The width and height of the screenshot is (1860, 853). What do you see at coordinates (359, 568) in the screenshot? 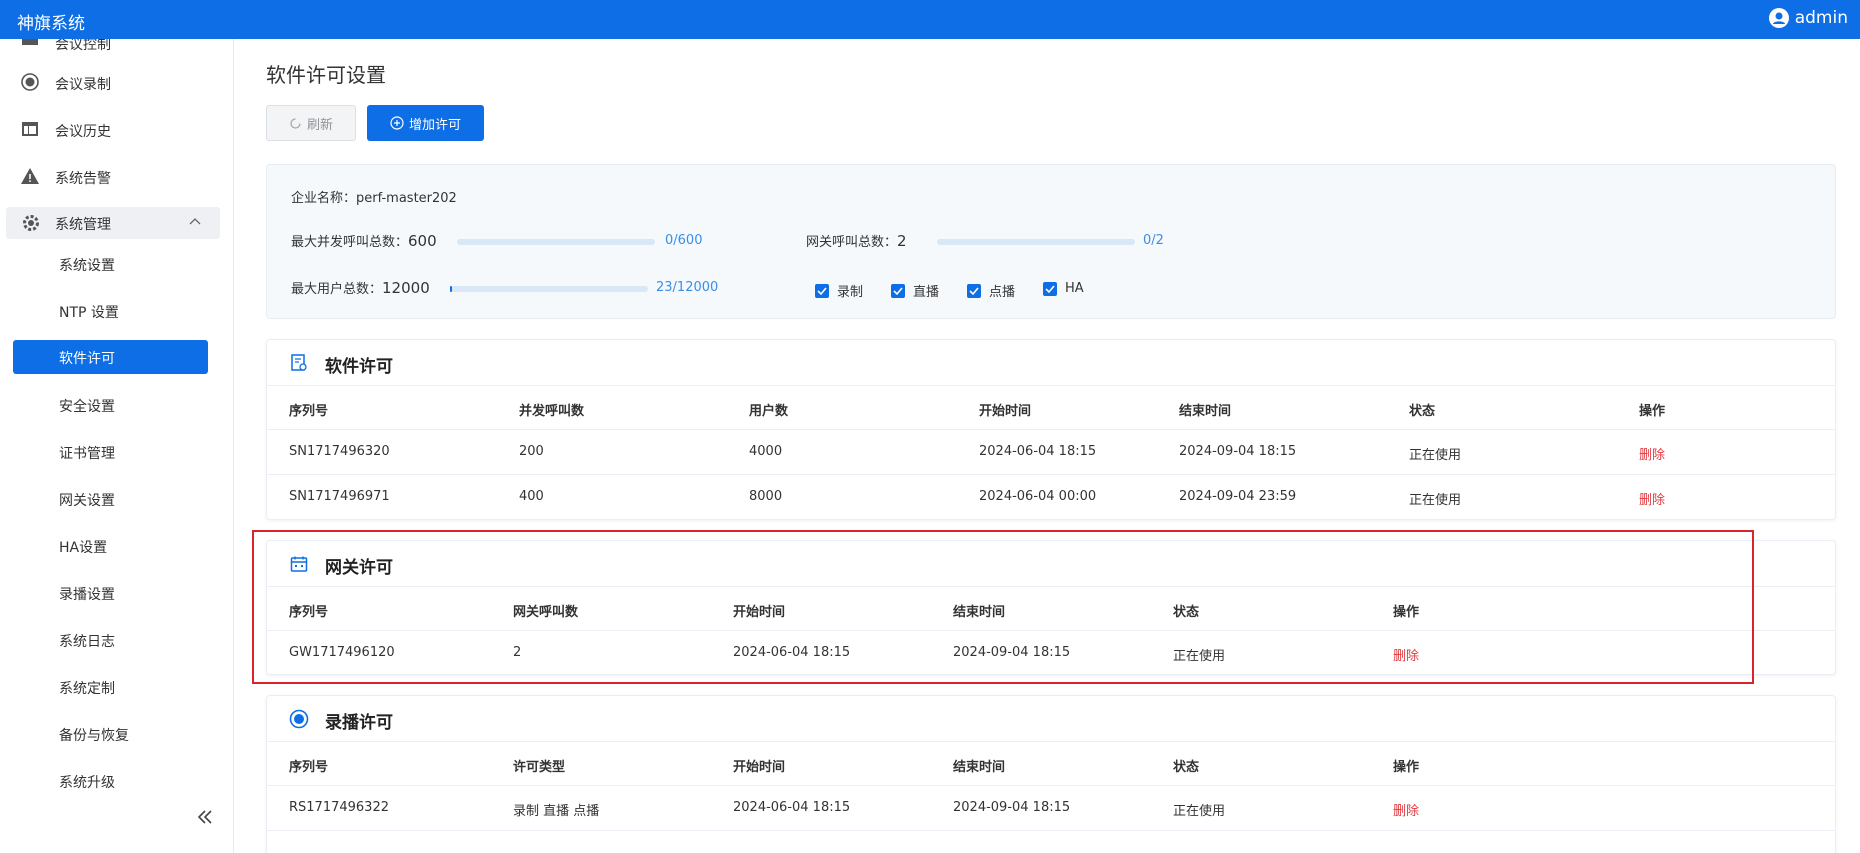
I see `card-title: 网关许可` at bounding box center [359, 568].